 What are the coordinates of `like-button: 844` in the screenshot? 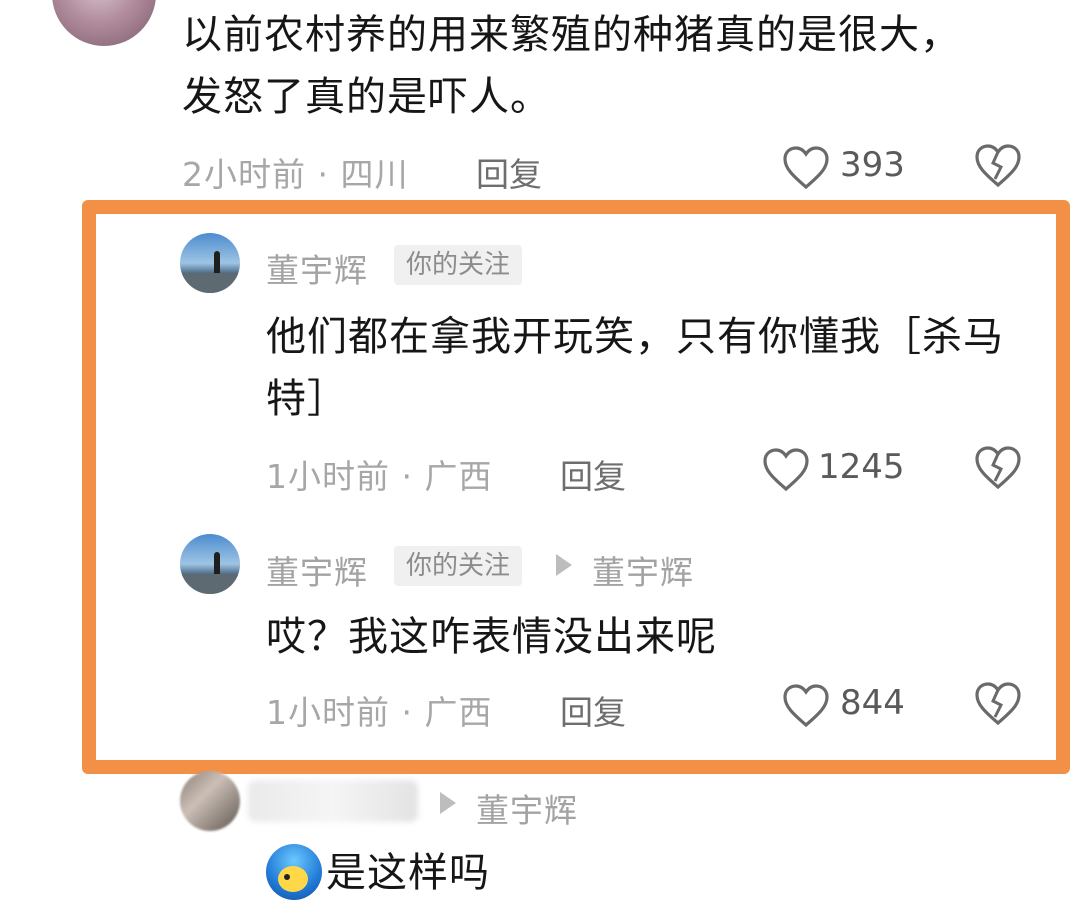 It's located at (847, 706).